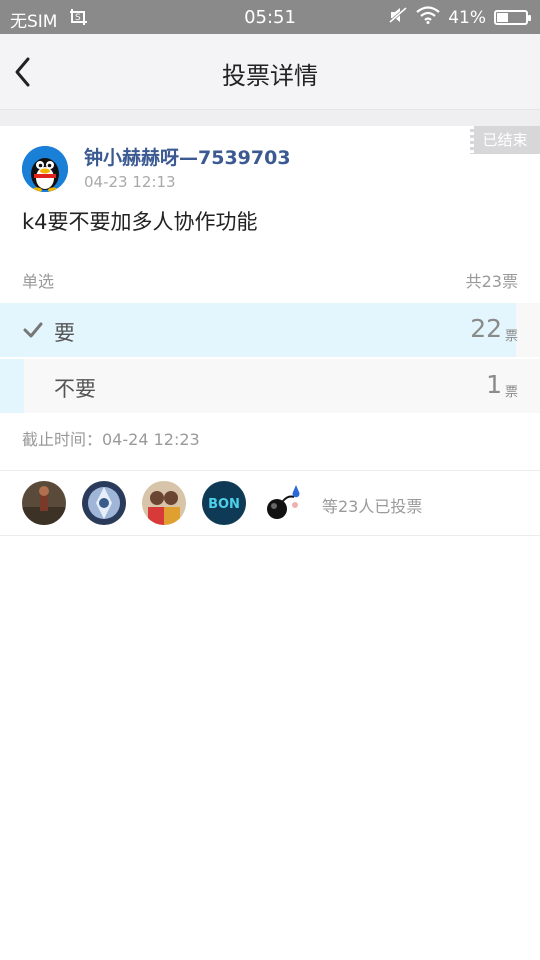 Image resolution: width=540 pixels, height=960 pixels. I want to click on svg-text: BON, so click(224, 504).